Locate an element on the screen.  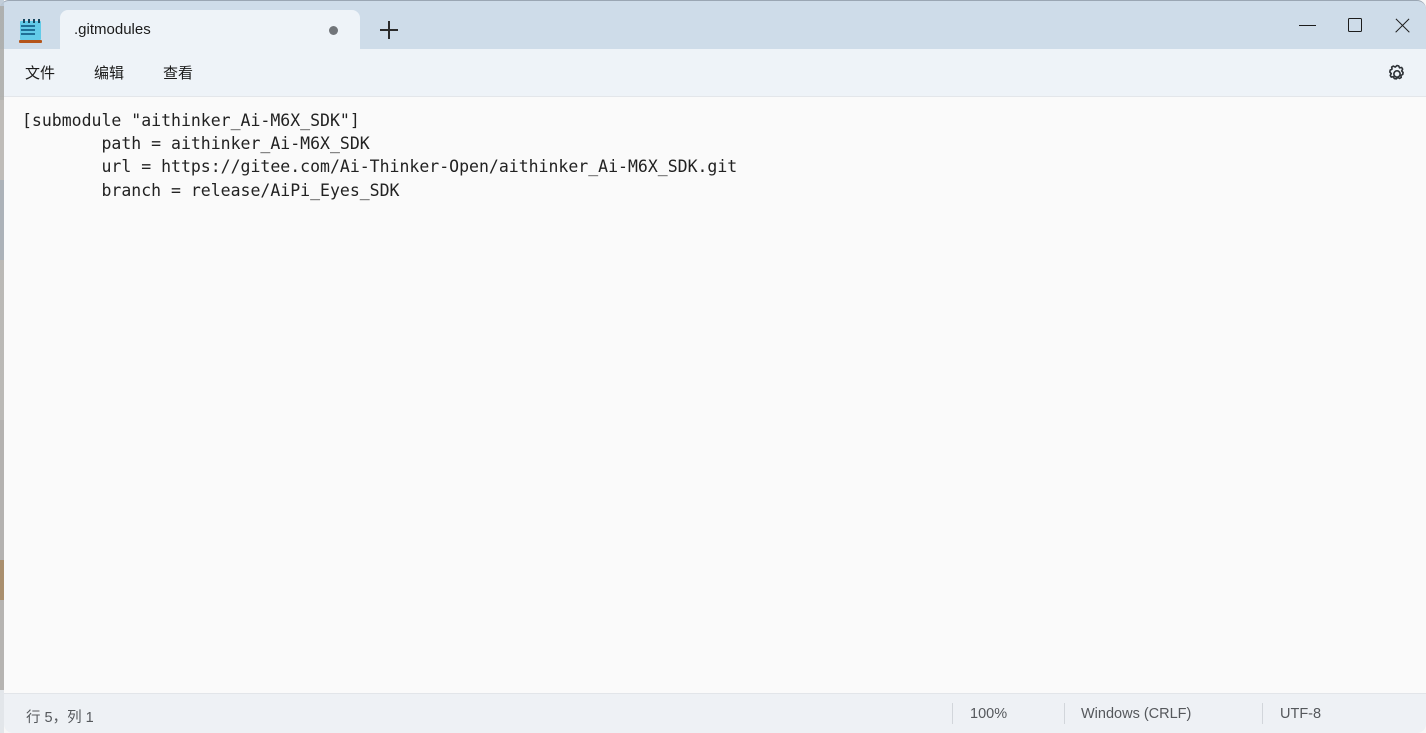
tab-label: .gitmodules is located at coordinates (112, 29).